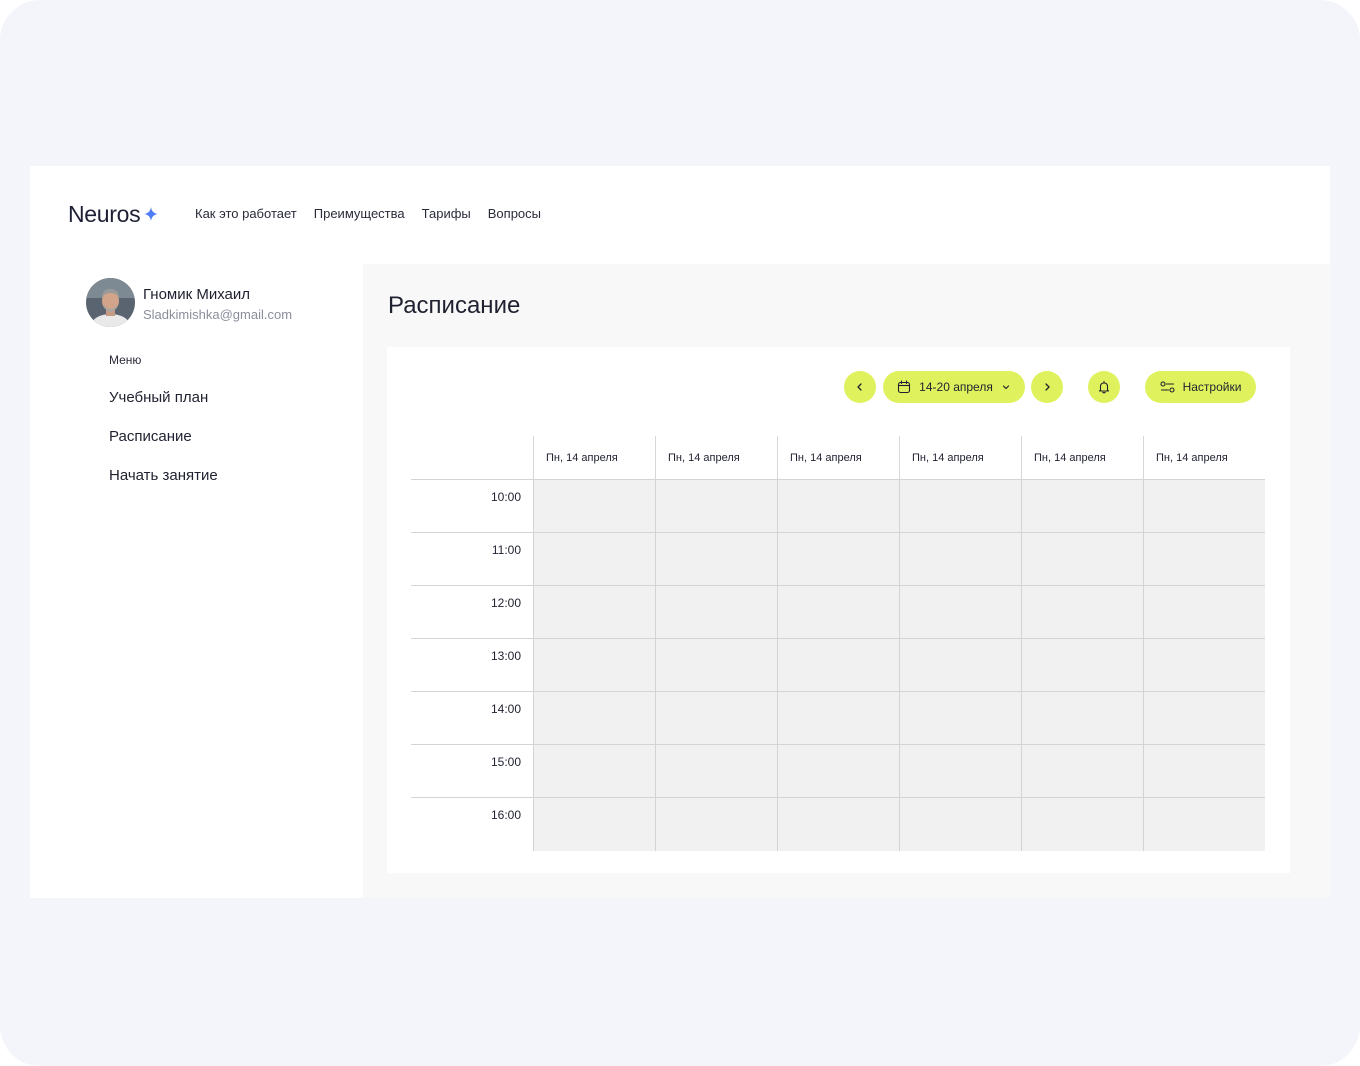  I want to click on nav-how-it-works: Как это работает, so click(246, 213).